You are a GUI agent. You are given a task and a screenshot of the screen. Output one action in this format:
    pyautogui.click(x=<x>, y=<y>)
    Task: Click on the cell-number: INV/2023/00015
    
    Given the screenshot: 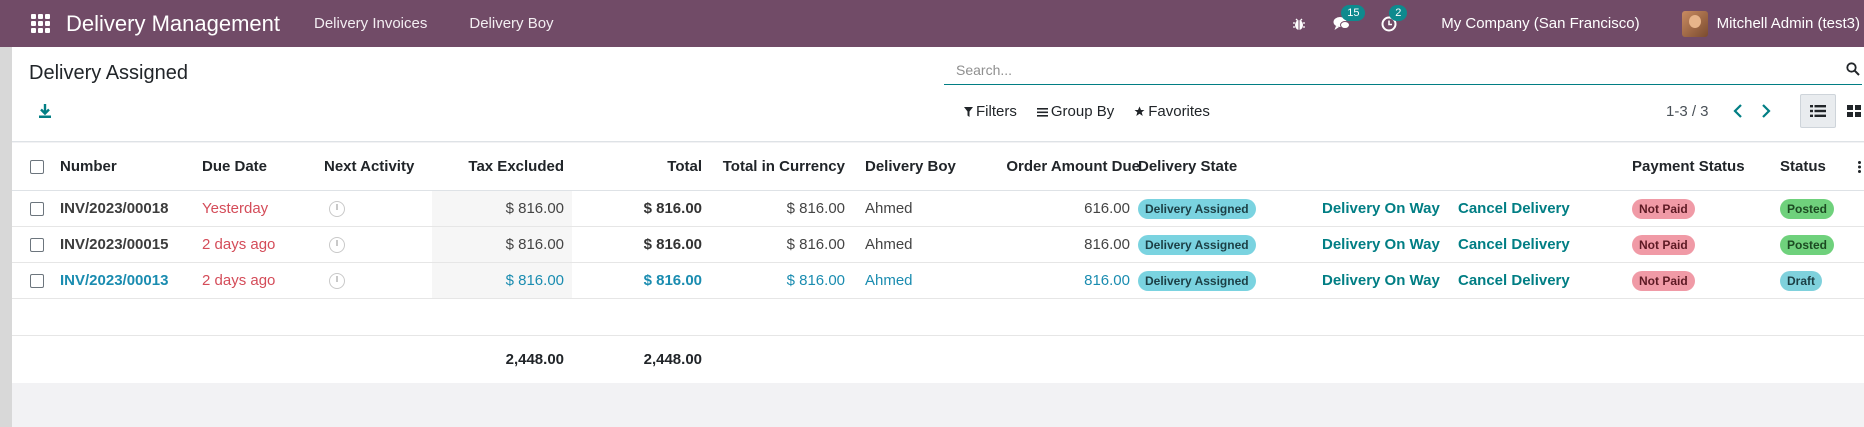 What is the action you would take?
    pyautogui.click(x=114, y=244)
    